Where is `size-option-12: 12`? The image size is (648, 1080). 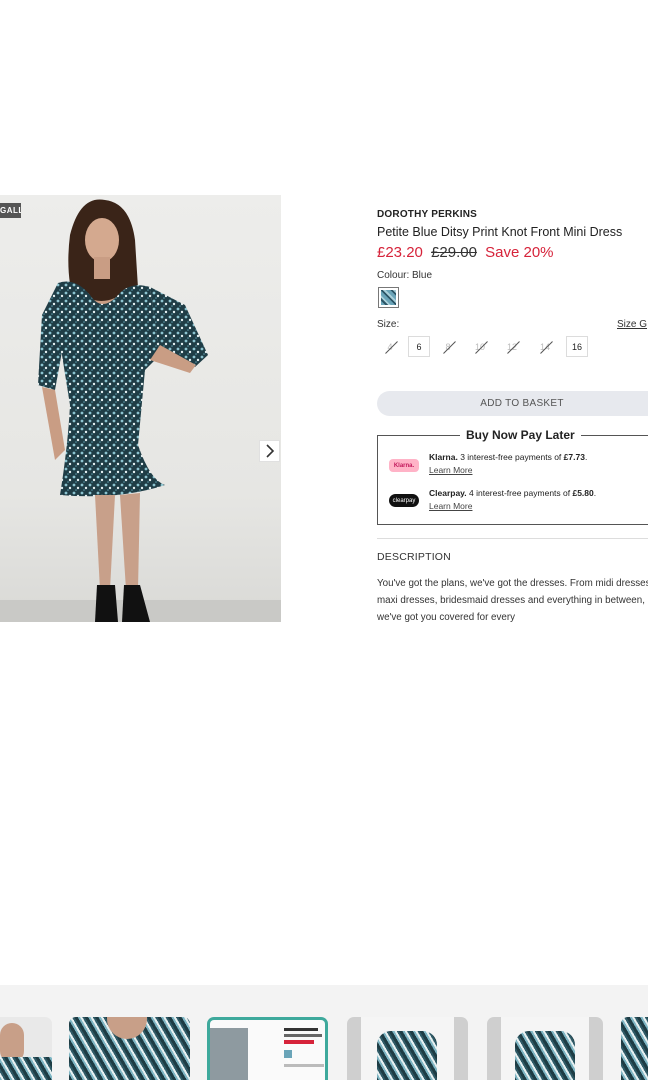 size-option-12: 12 is located at coordinates (512, 346).